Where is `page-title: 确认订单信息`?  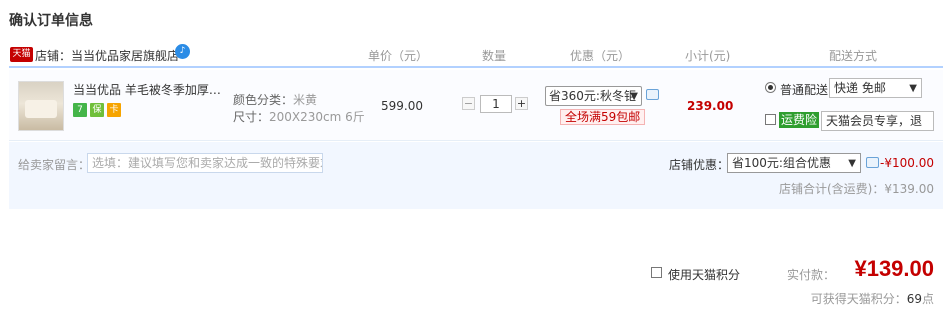 page-title: 确认订单信息 is located at coordinates (51, 21).